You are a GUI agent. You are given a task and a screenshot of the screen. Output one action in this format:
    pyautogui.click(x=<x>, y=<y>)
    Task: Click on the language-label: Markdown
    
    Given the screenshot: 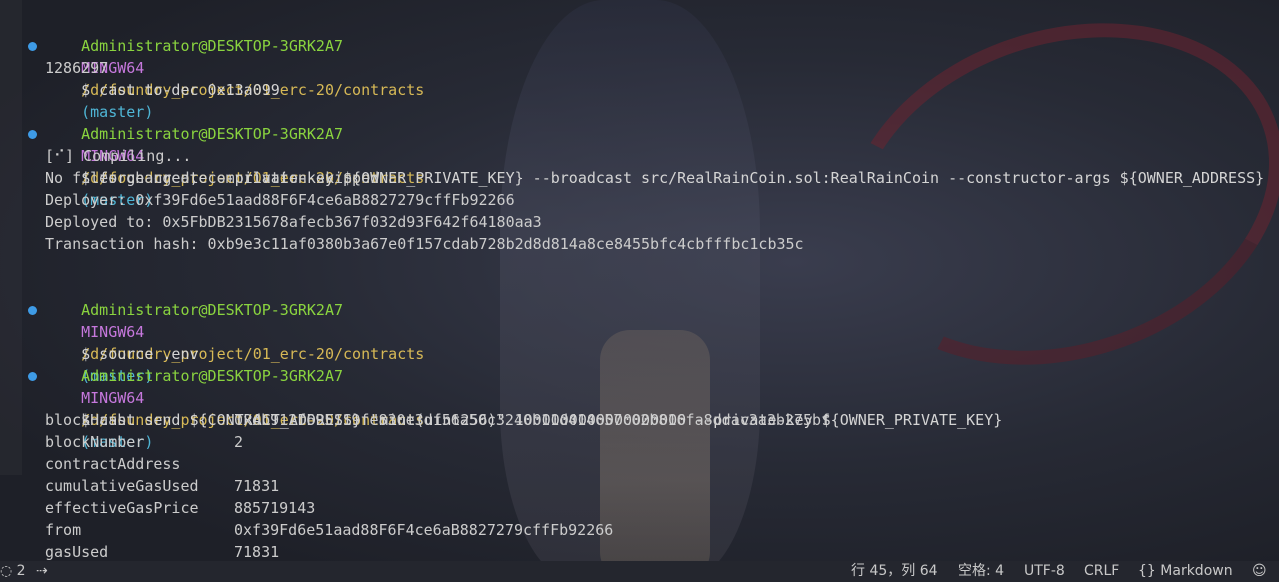 What is the action you would take?
    pyautogui.click(x=1196, y=571)
    